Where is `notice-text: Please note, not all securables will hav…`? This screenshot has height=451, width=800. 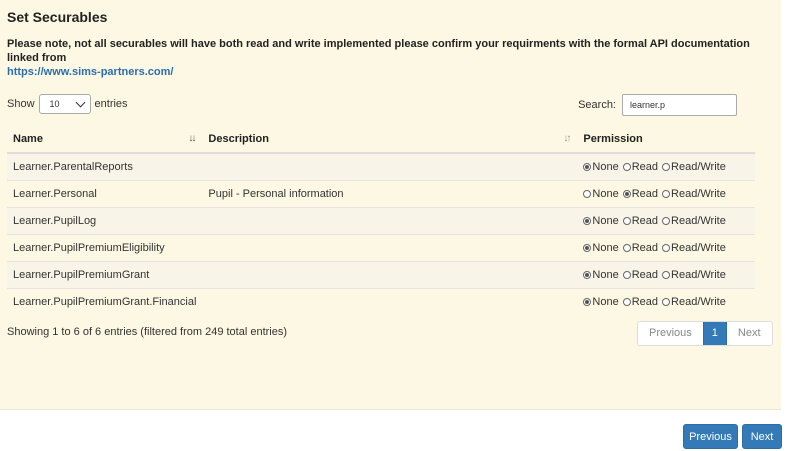
notice-text: Please note, not all securables will hav… is located at coordinates (391, 58).